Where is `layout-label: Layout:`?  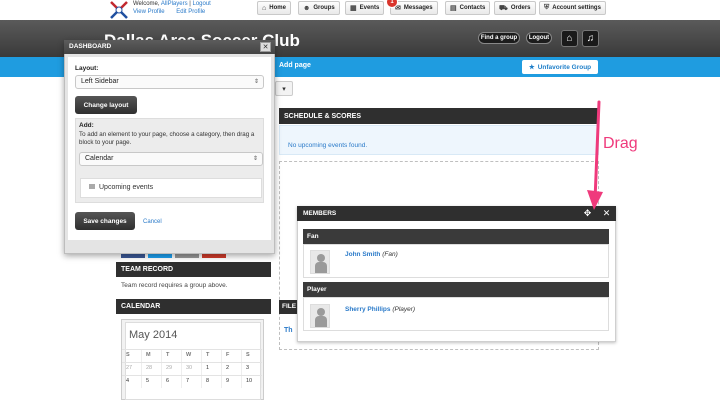 layout-label: Layout: is located at coordinates (87, 68).